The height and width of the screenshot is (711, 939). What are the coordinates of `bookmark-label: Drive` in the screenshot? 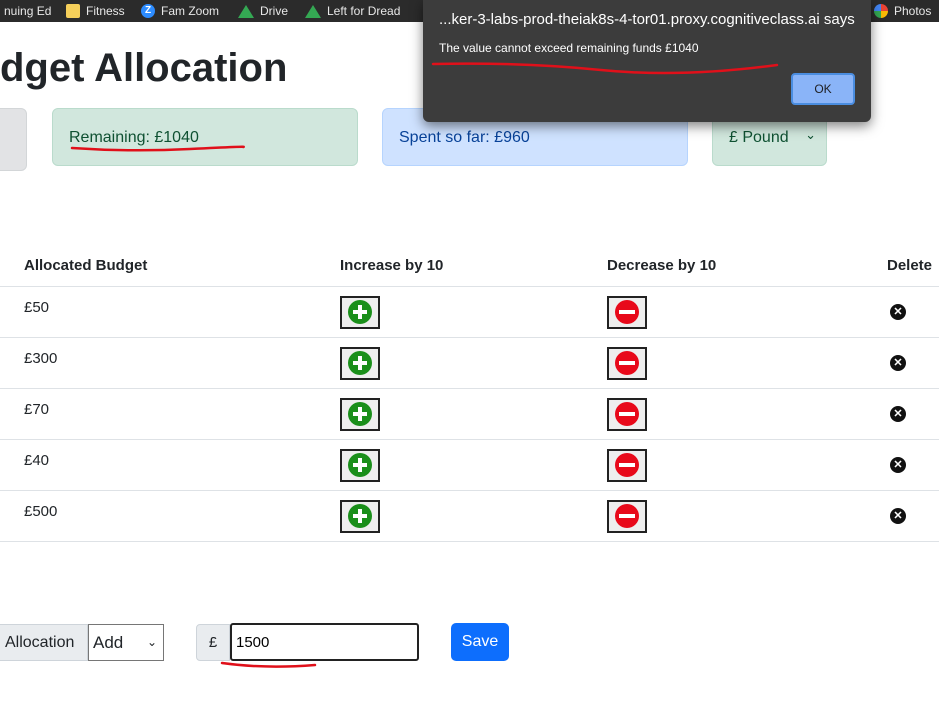 It's located at (274, 11).